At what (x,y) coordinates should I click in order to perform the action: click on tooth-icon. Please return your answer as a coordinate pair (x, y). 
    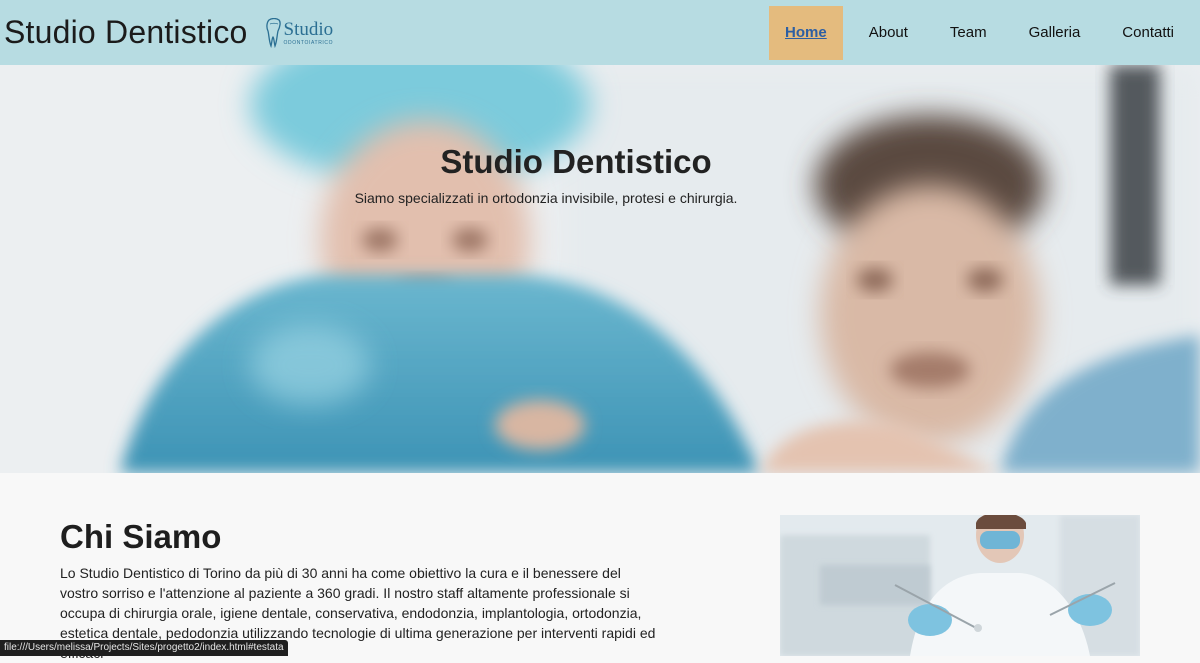
    Looking at the image, I should click on (273, 32).